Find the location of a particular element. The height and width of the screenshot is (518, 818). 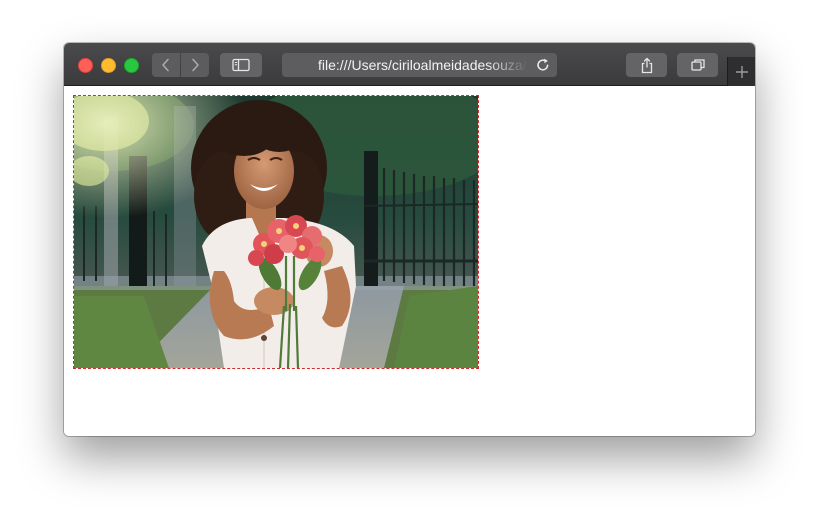

navigation-buttons is located at coordinates (180, 65).